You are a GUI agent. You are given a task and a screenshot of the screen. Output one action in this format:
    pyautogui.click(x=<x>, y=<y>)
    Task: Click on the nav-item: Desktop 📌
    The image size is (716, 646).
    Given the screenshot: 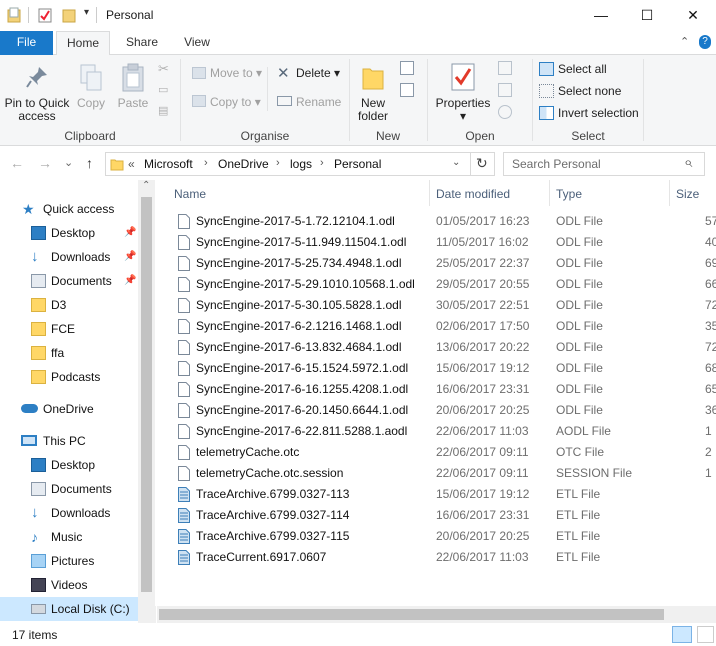 What is the action you would take?
    pyautogui.click(x=69, y=233)
    